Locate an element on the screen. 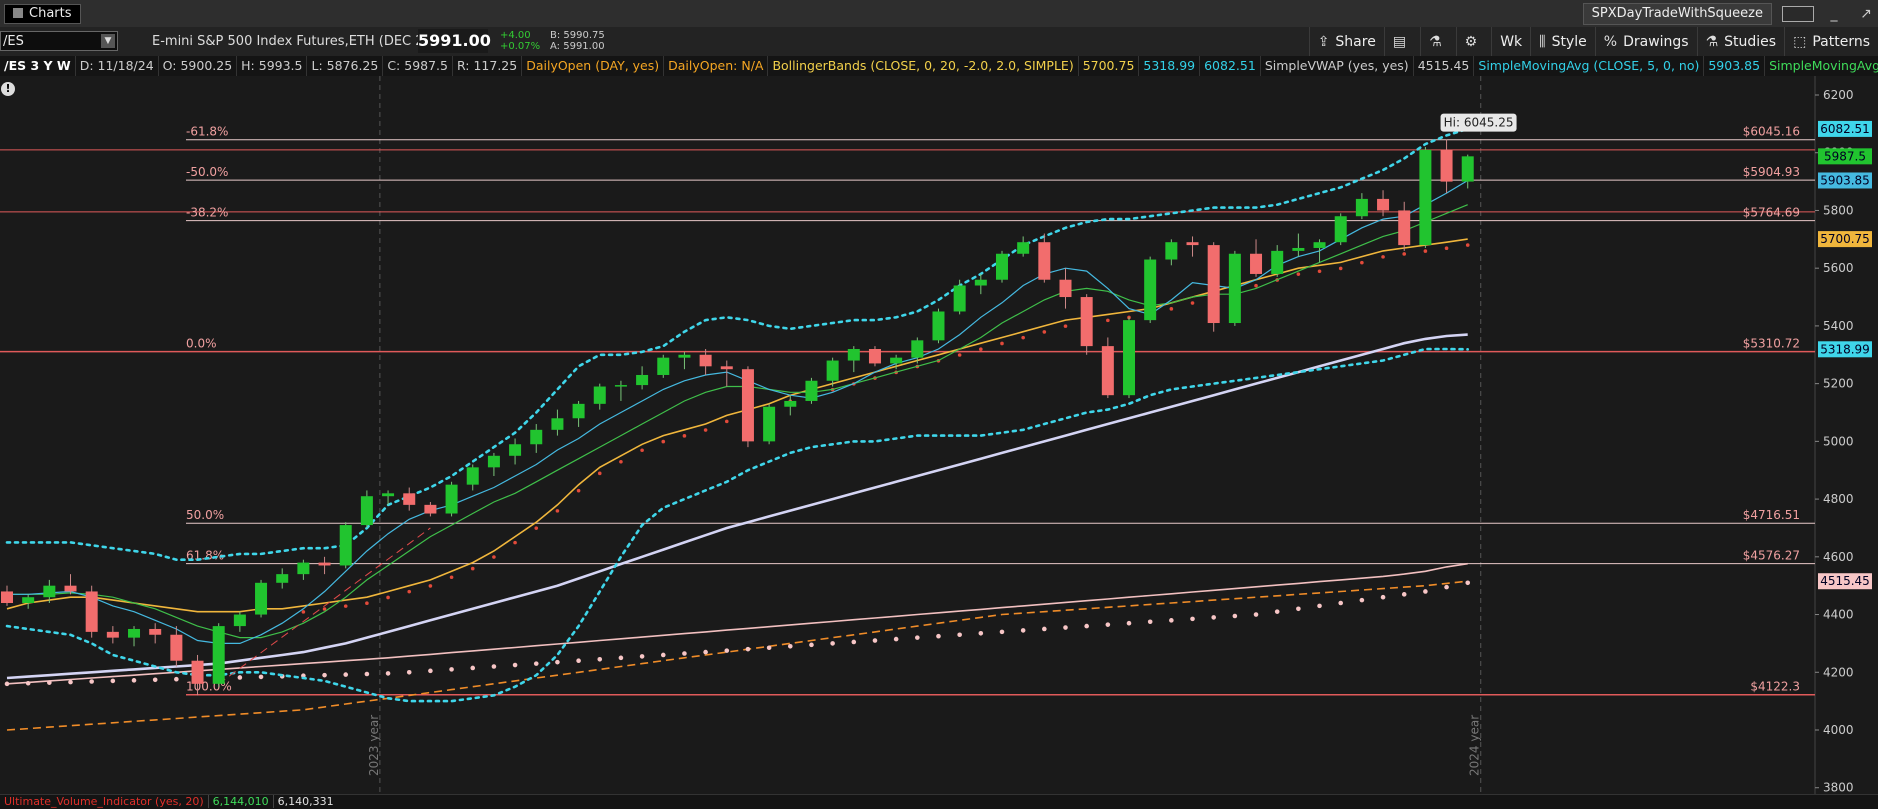 Image resolution: width=1878 pixels, height=809 pixels. share-icon: ⇪ is located at coordinates (1323, 41).